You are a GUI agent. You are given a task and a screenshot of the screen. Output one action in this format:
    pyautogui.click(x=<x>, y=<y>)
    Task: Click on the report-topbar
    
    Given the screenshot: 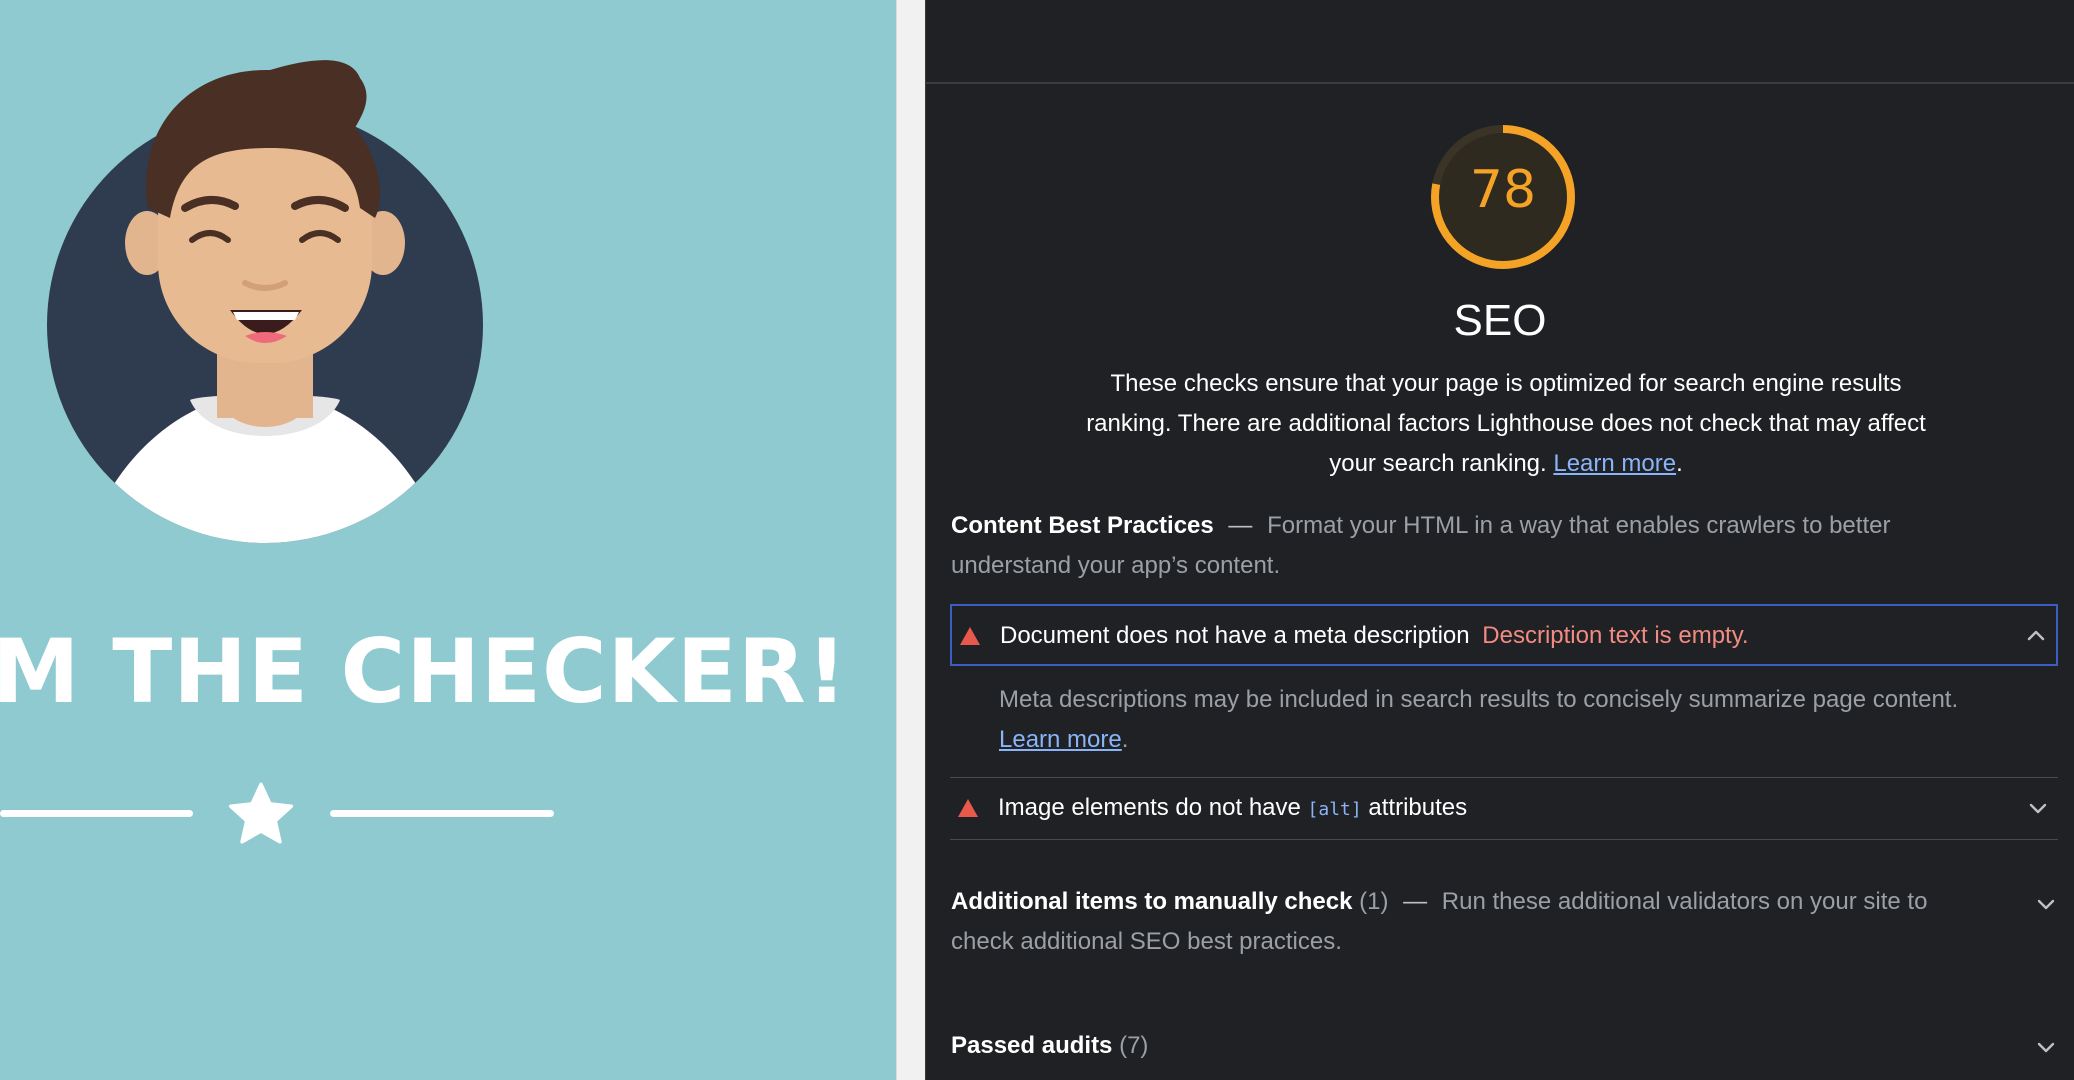 What is the action you would take?
    pyautogui.click(x=1500, y=42)
    